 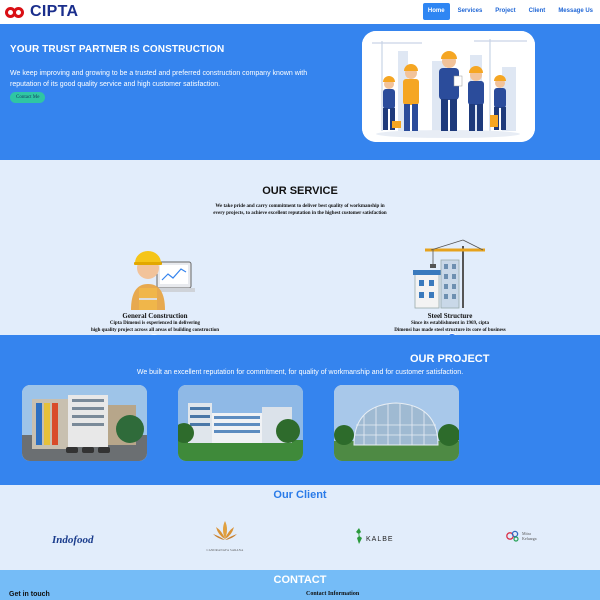 What do you see at coordinates (155, 316) in the screenshot?
I see `service-card-title: General Construction` at bounding box center [155, 316].